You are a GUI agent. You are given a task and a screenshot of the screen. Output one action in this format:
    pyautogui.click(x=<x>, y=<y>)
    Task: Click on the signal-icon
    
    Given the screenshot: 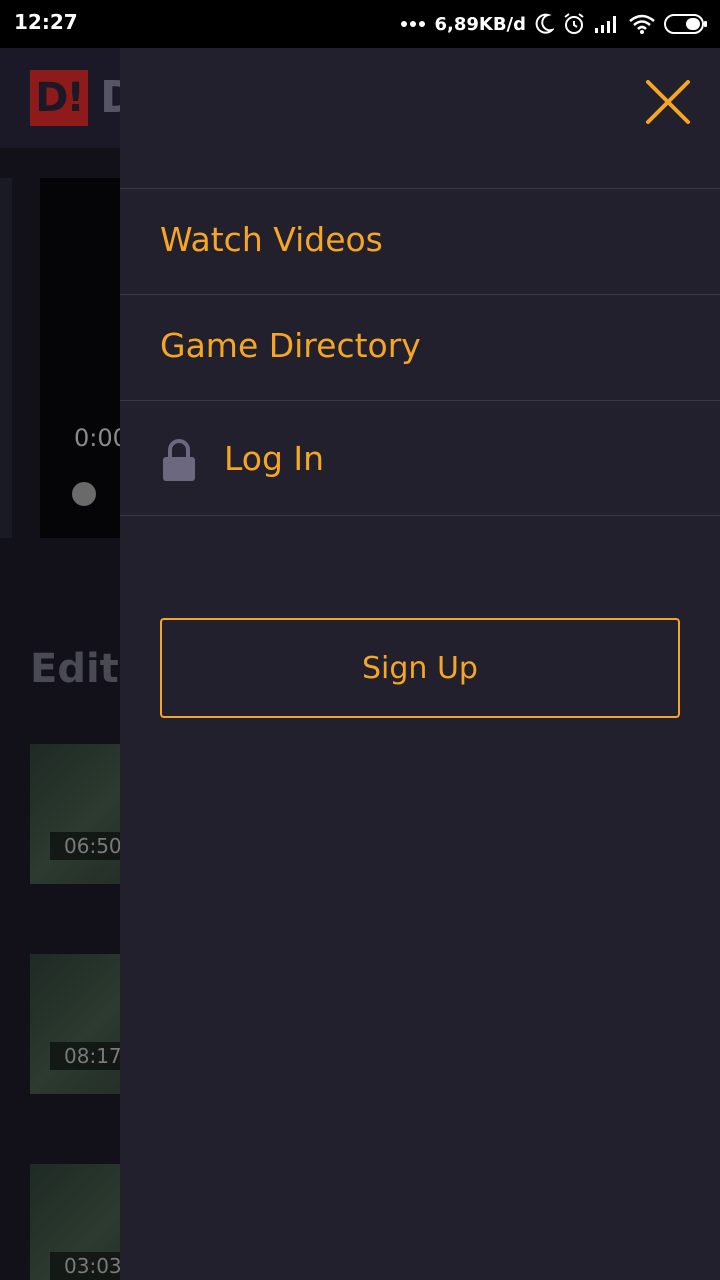 What is the action you would take?
    pyautogui.click(x=607, y=24)
    